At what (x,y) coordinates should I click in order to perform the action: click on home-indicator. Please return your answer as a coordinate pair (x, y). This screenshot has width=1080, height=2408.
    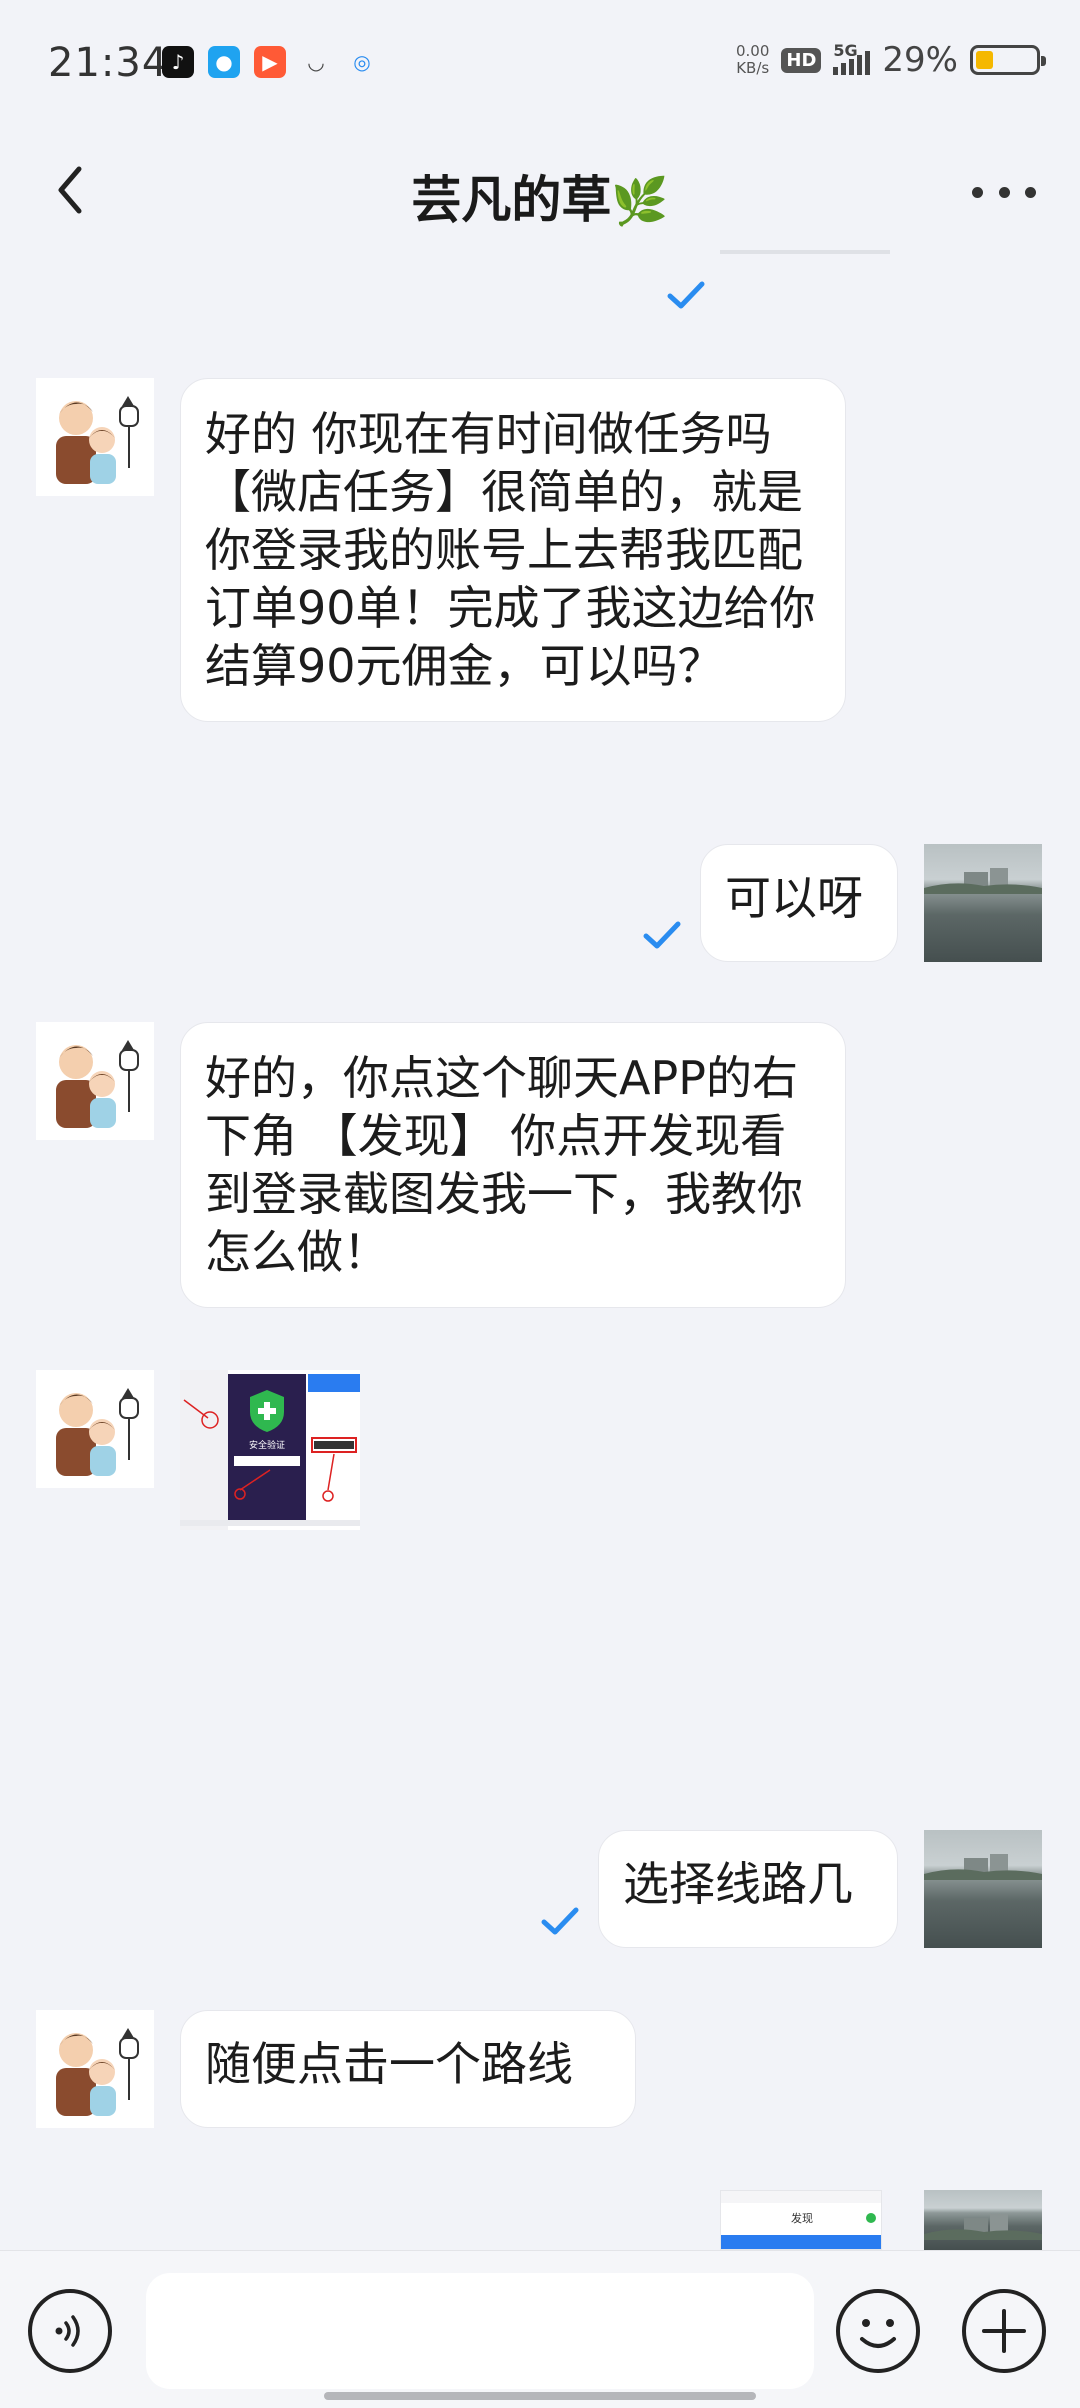
    Looking at the image, I should click on (540, 2396).